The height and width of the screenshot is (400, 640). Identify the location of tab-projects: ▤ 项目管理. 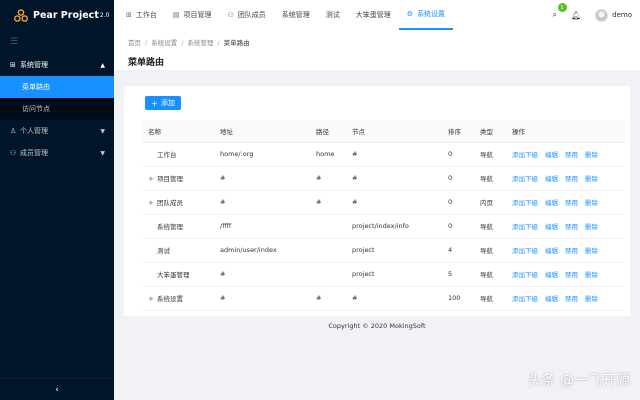
(192, 15).